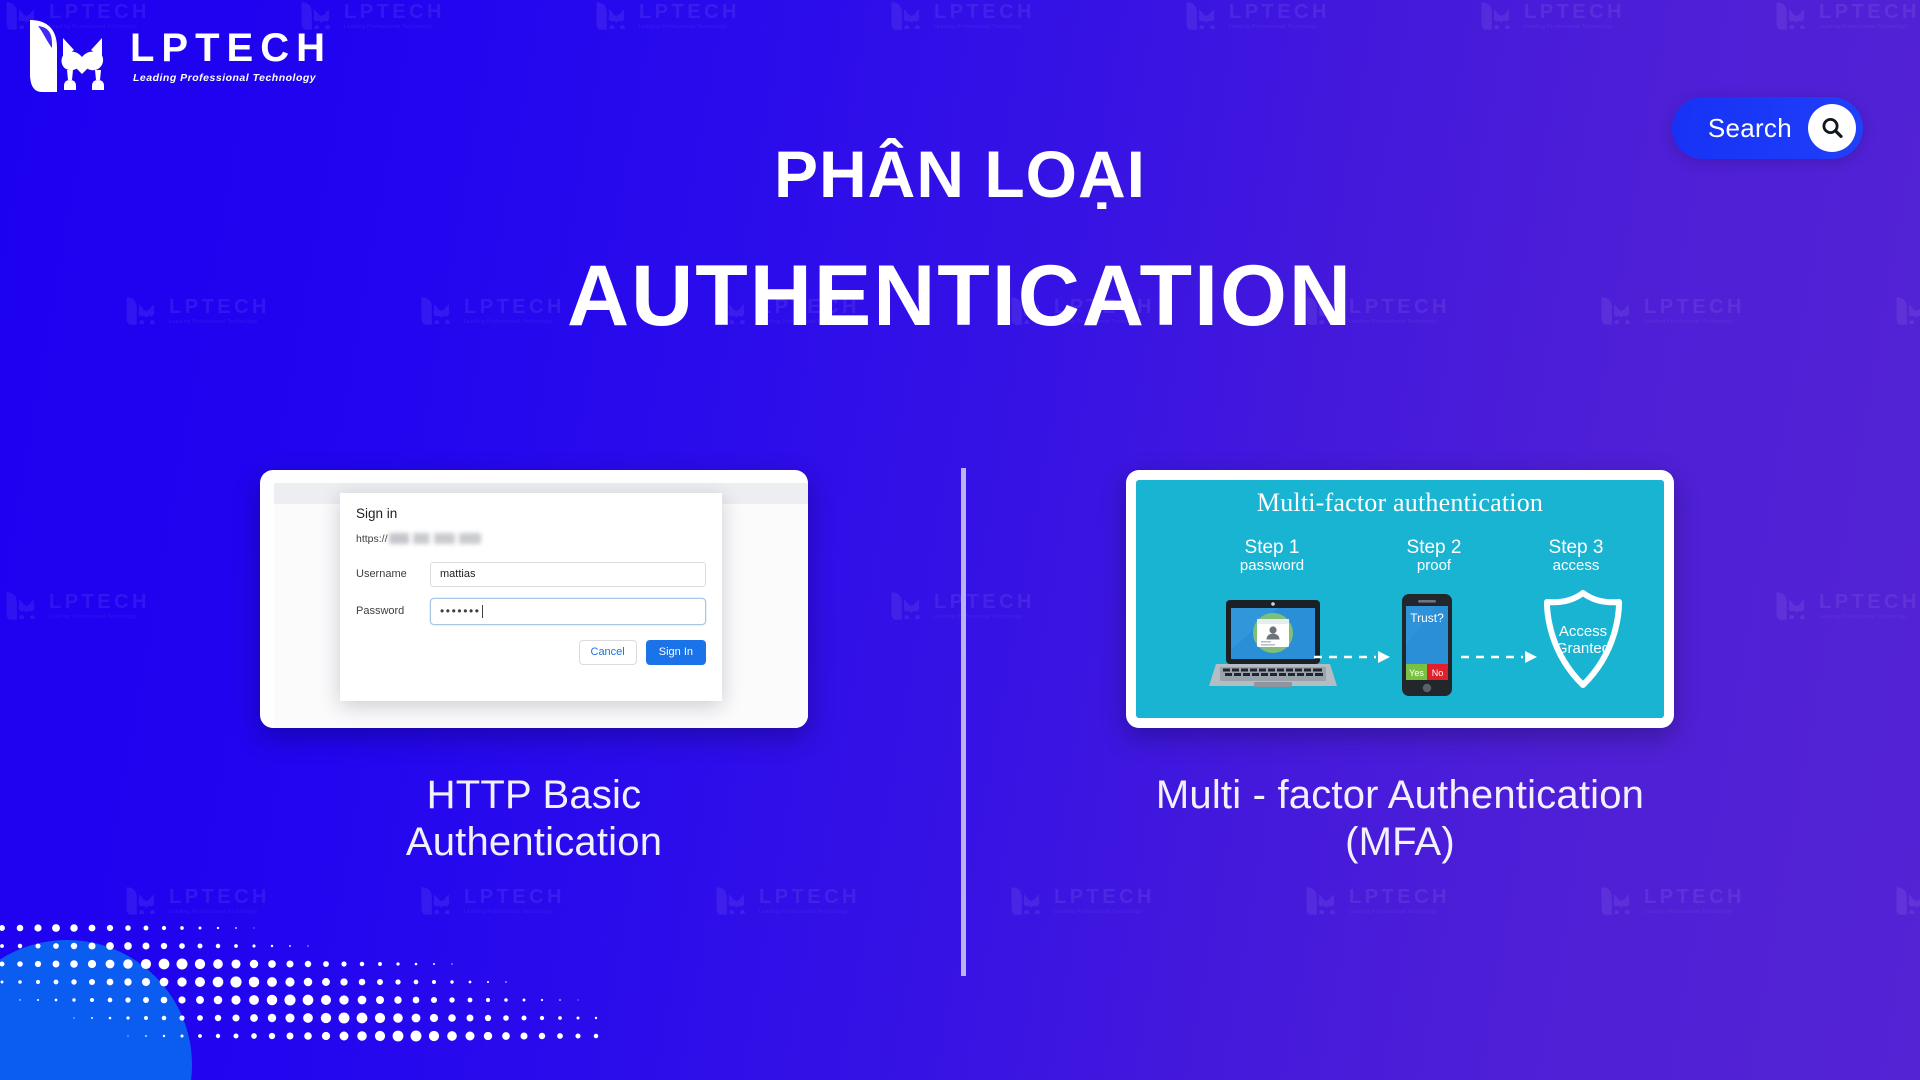  I want to click on svg-text: Trust?, so click(1427, 618).